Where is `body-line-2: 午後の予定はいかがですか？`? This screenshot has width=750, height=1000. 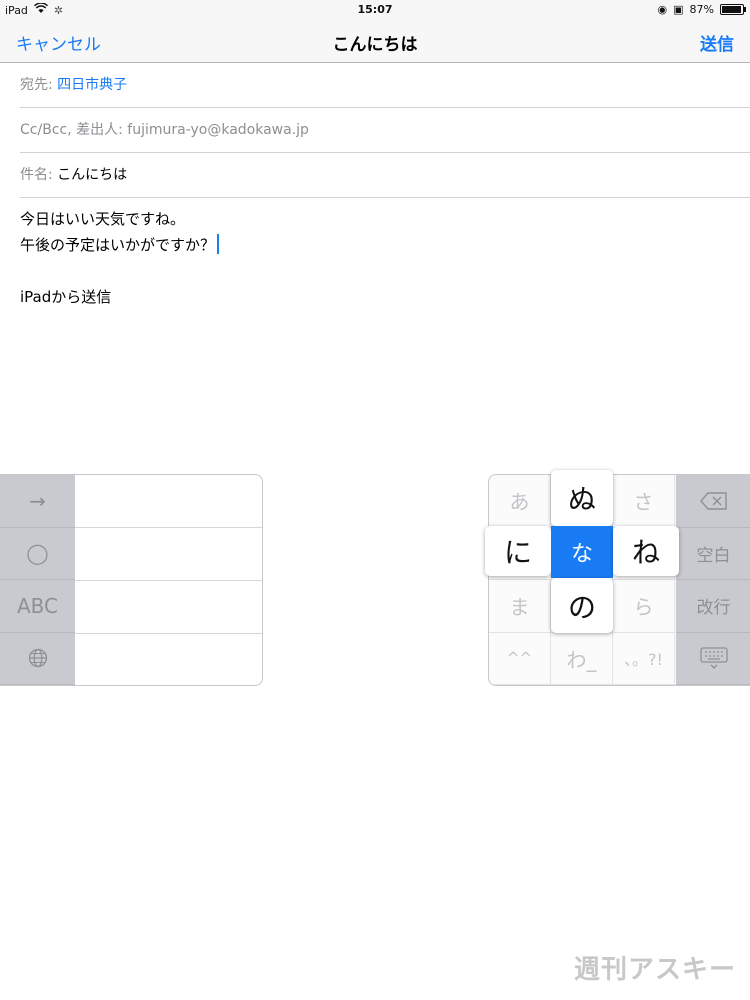 body-line-2: 午後の予定はいかがですか？ is located at coordinates (118, 245).